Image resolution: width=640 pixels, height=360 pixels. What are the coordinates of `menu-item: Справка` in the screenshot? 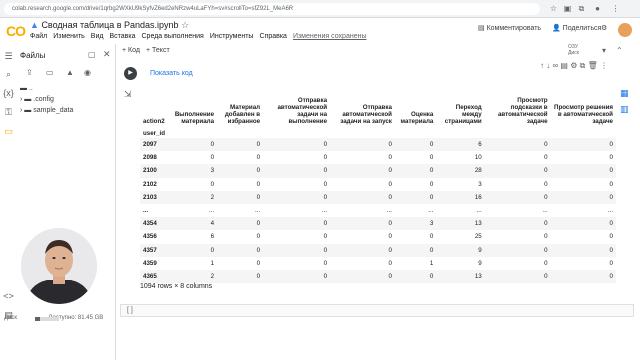 It's located at (272, 36).